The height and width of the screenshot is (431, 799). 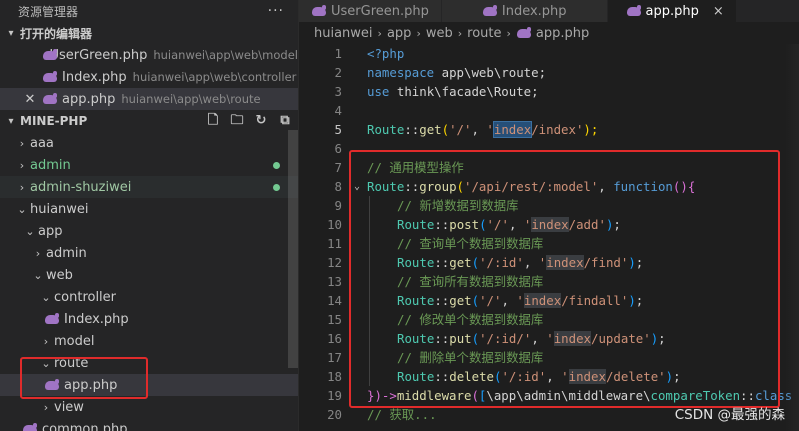 What do you see at coordinates (357, 186) in the screenshot?
I see `fold-chevron-icon: ⌄` at bounding box center [357, 186].